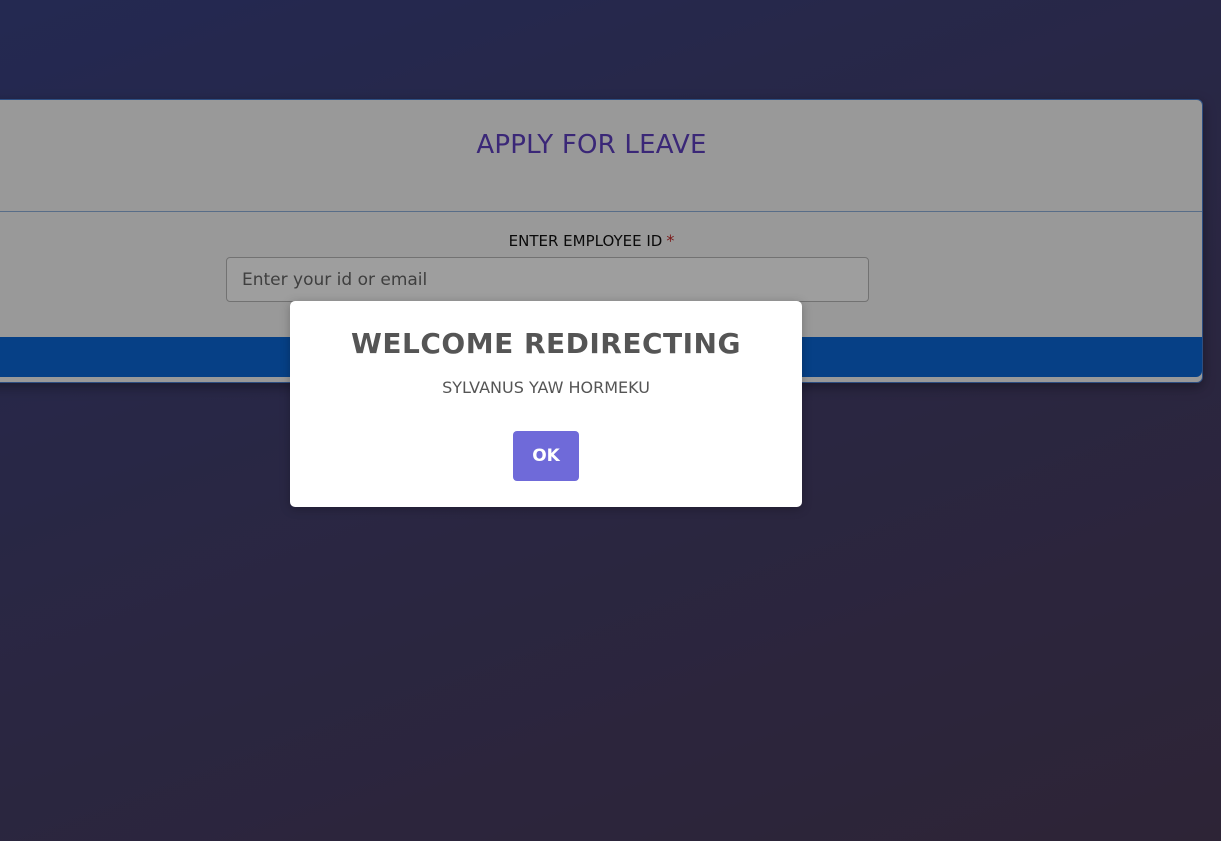  I want to click on dialog-message: SYLVANUS YAW HORMEKU, so click(546, 387).